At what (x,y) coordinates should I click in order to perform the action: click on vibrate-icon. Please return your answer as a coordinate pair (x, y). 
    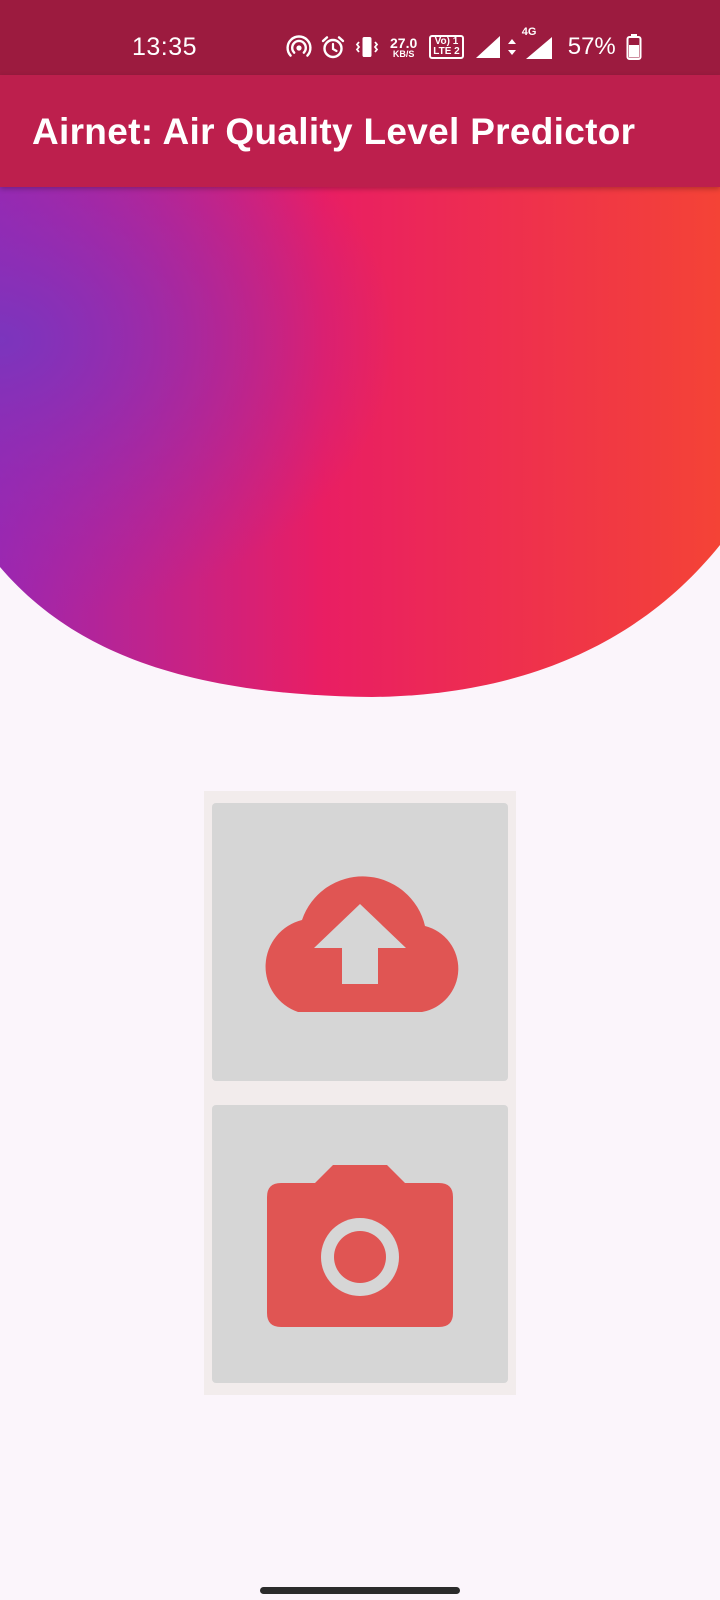
    Looking at the image, I should click on (367, 47).